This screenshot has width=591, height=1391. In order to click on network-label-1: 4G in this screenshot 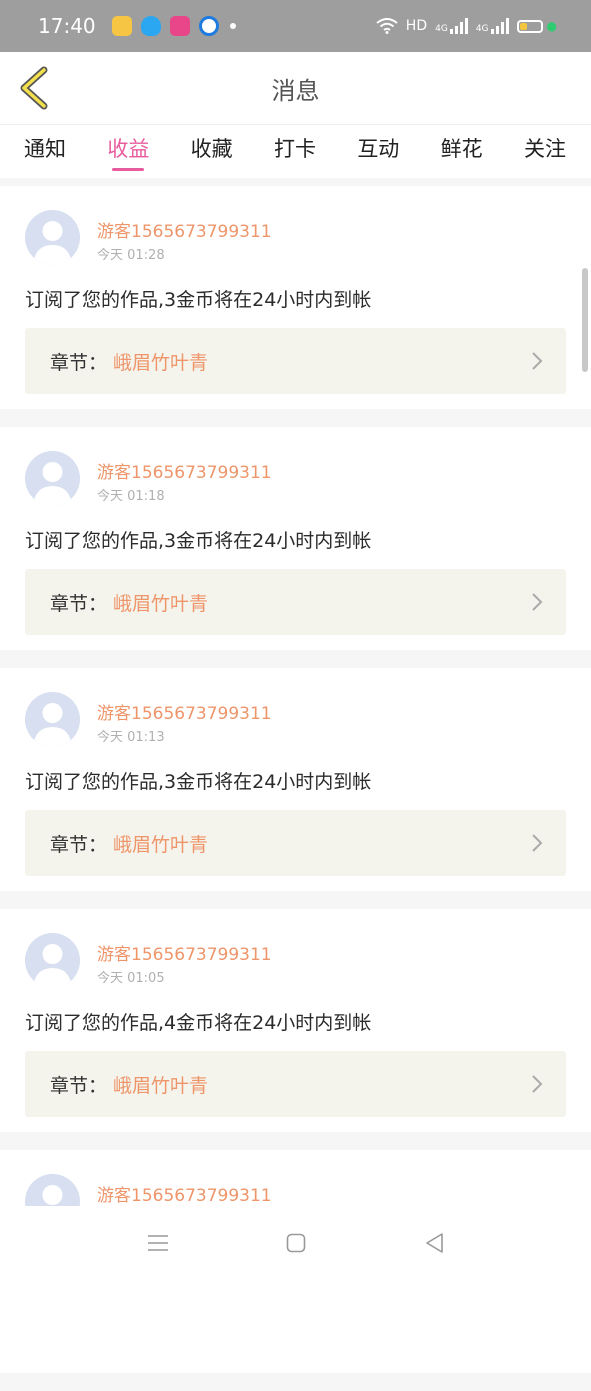, I will do `click(441, 29)`.